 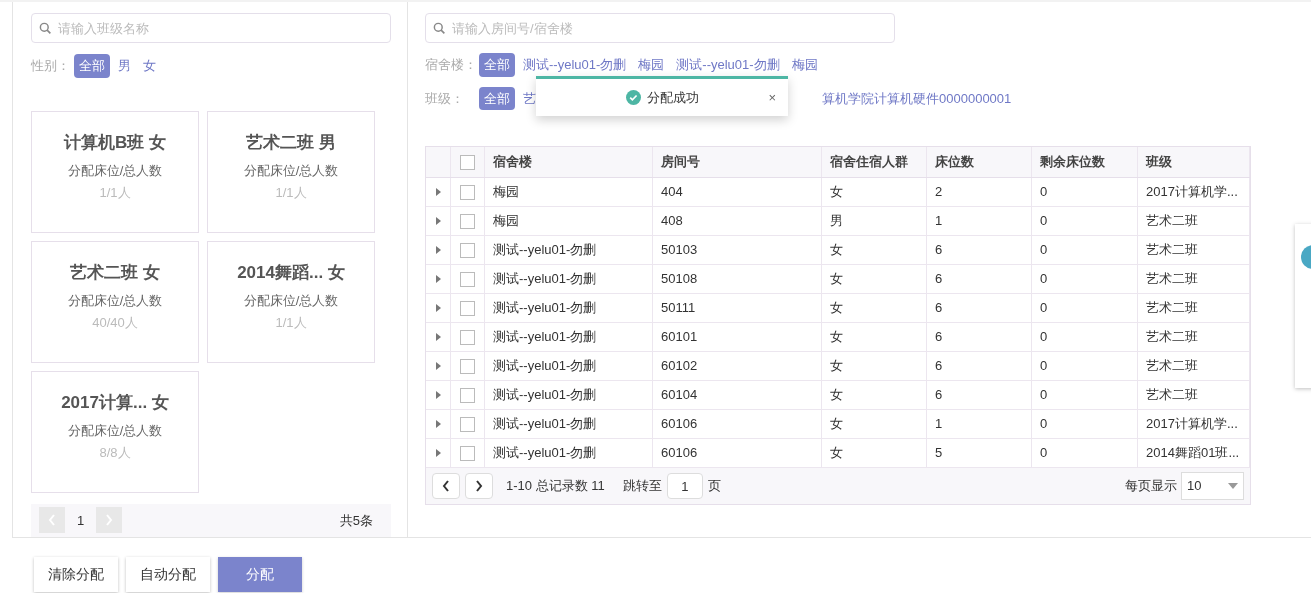 I want to click on caret-down-icon, so click(x=1233, y=486).